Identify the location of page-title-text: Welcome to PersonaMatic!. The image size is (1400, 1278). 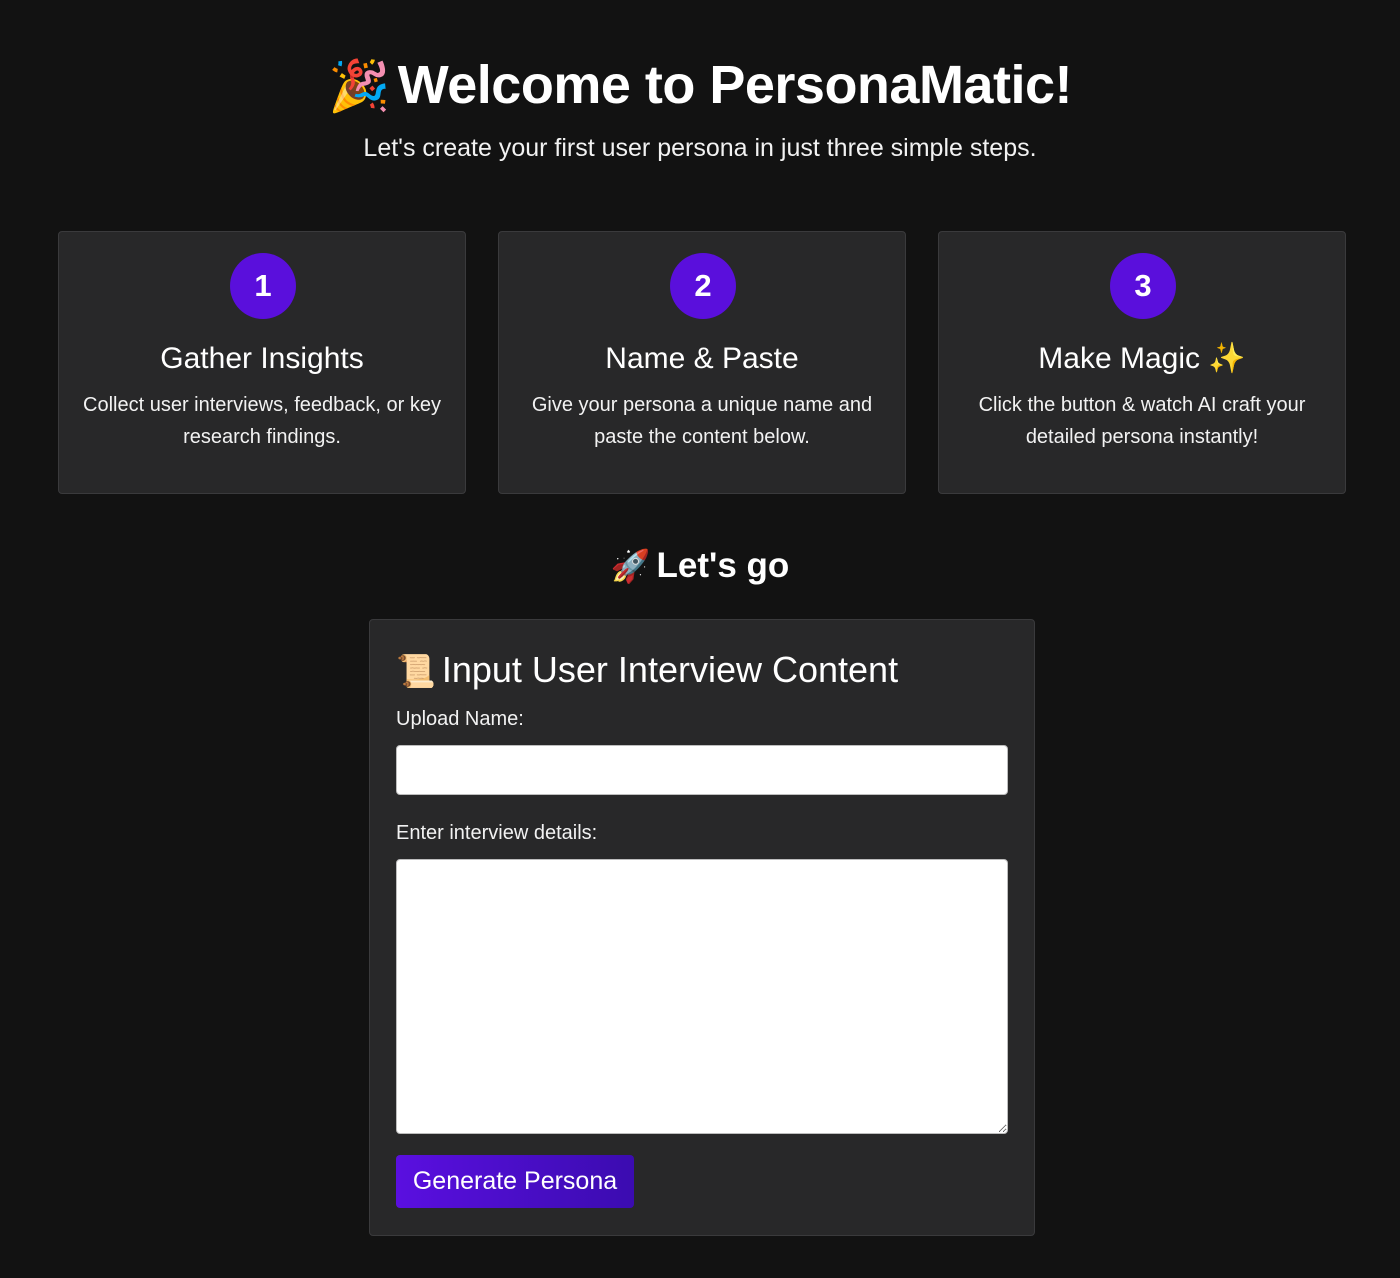
(735, 85).